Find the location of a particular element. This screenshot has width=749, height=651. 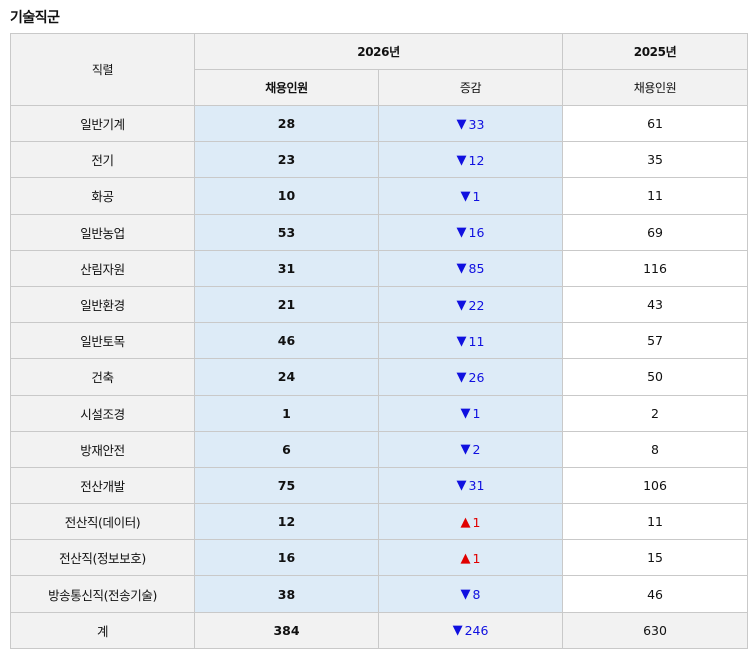

hire-2025-cell: 8 is located at coordinates (655, 449).